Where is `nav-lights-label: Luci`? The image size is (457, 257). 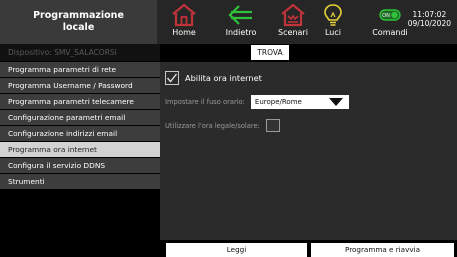
nav-lights-label: Luci is located at coordinates (332, 32).